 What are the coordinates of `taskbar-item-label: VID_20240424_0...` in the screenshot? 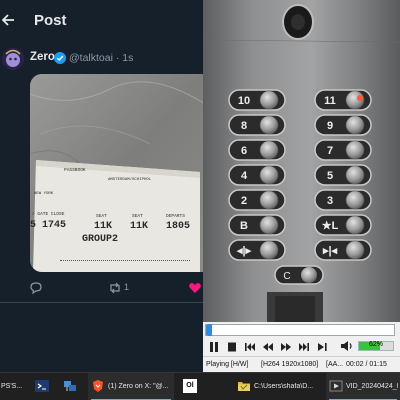 It's located at (372, 386).